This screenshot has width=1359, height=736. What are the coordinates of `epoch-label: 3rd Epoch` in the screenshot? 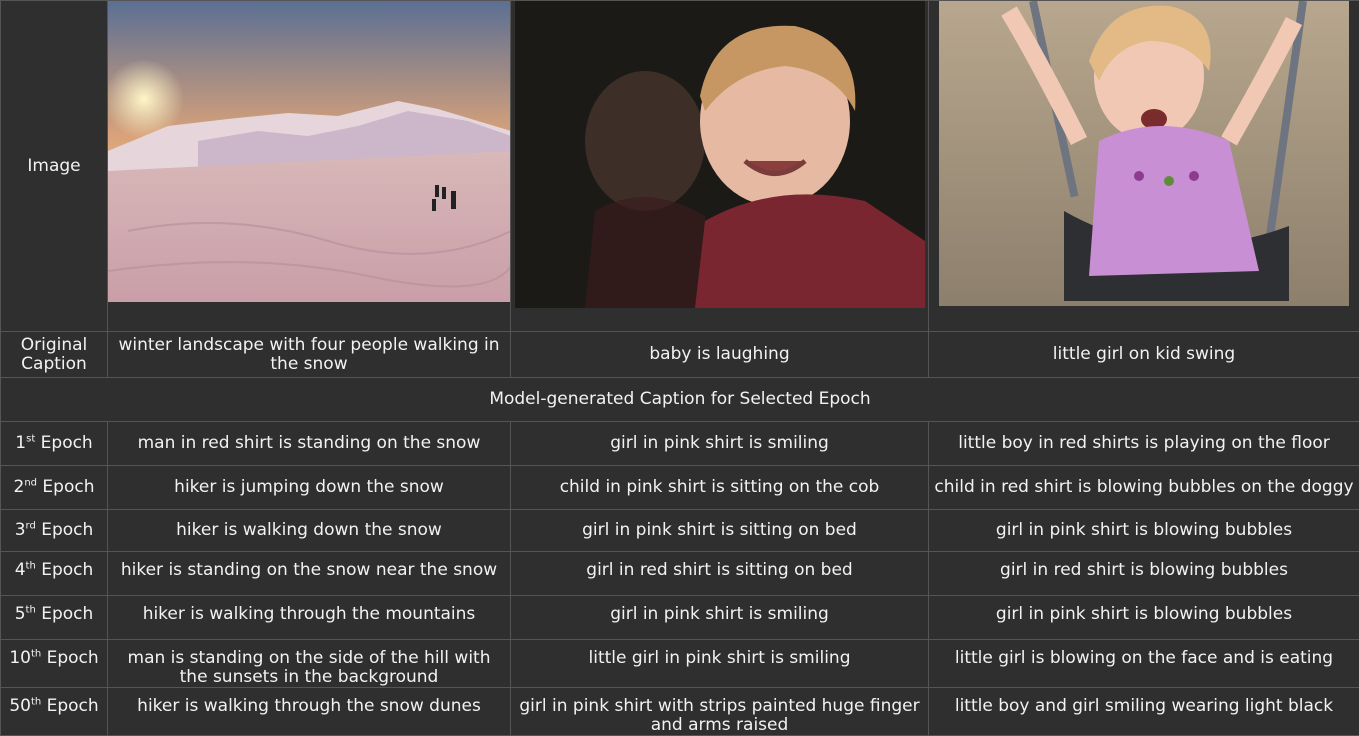 It's located at (54, 531).